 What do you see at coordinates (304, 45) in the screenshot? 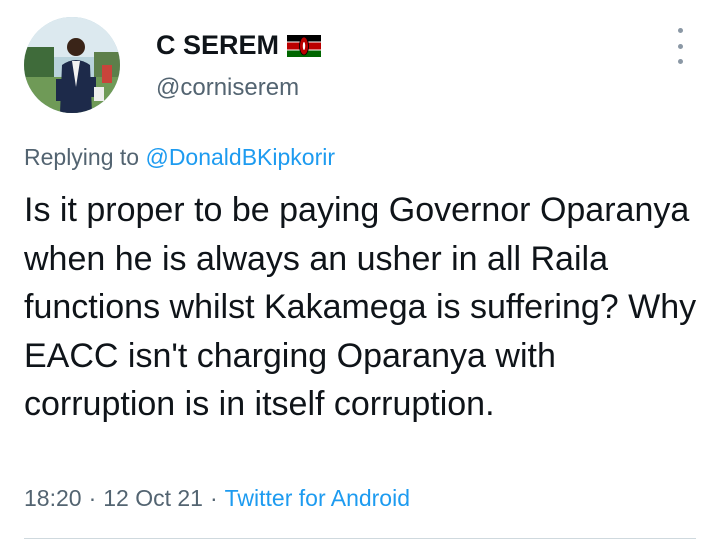
I see `kenya-flag-icon` at bounding box center [304, 45].